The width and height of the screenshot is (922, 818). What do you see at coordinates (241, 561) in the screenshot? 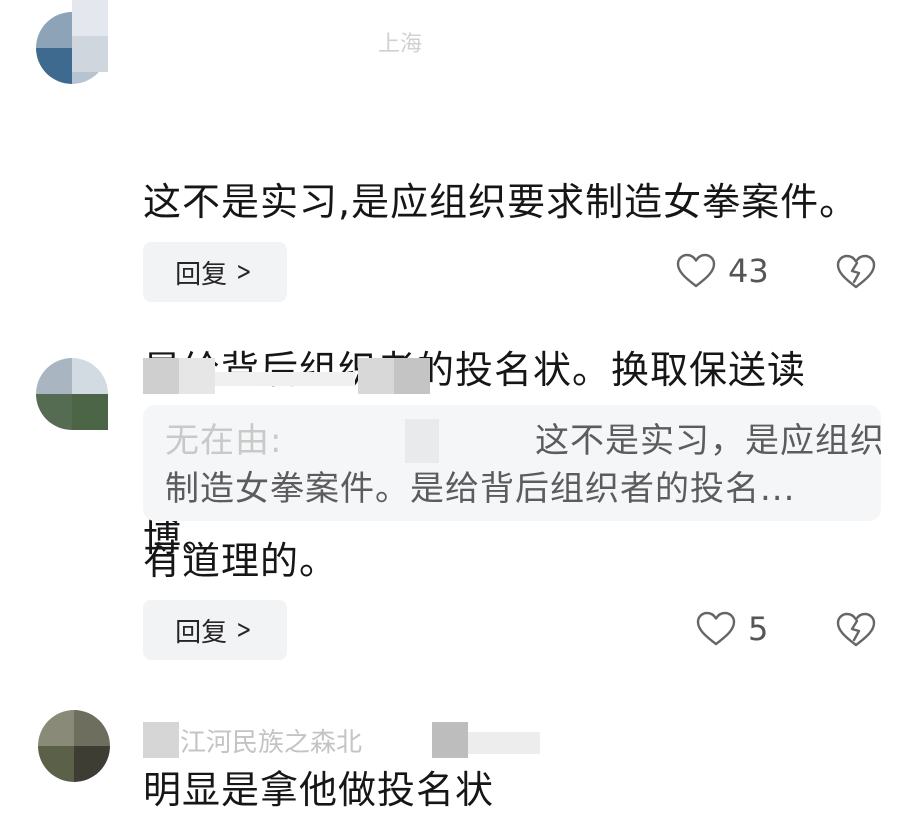
I see `comment-text: 有道理的。` at bounding box center [241, 561].